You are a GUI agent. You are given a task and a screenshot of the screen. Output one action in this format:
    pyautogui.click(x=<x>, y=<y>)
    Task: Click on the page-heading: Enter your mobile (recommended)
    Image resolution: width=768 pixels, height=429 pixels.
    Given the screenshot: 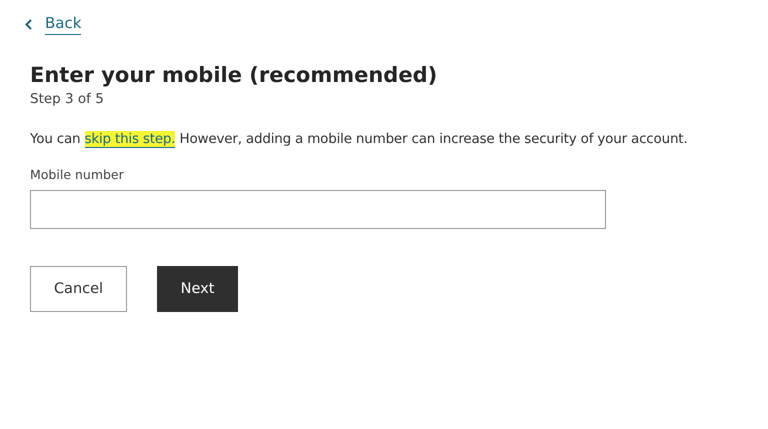 What is the action you would take?
    pyautogui.click(x=234, y=75)
    